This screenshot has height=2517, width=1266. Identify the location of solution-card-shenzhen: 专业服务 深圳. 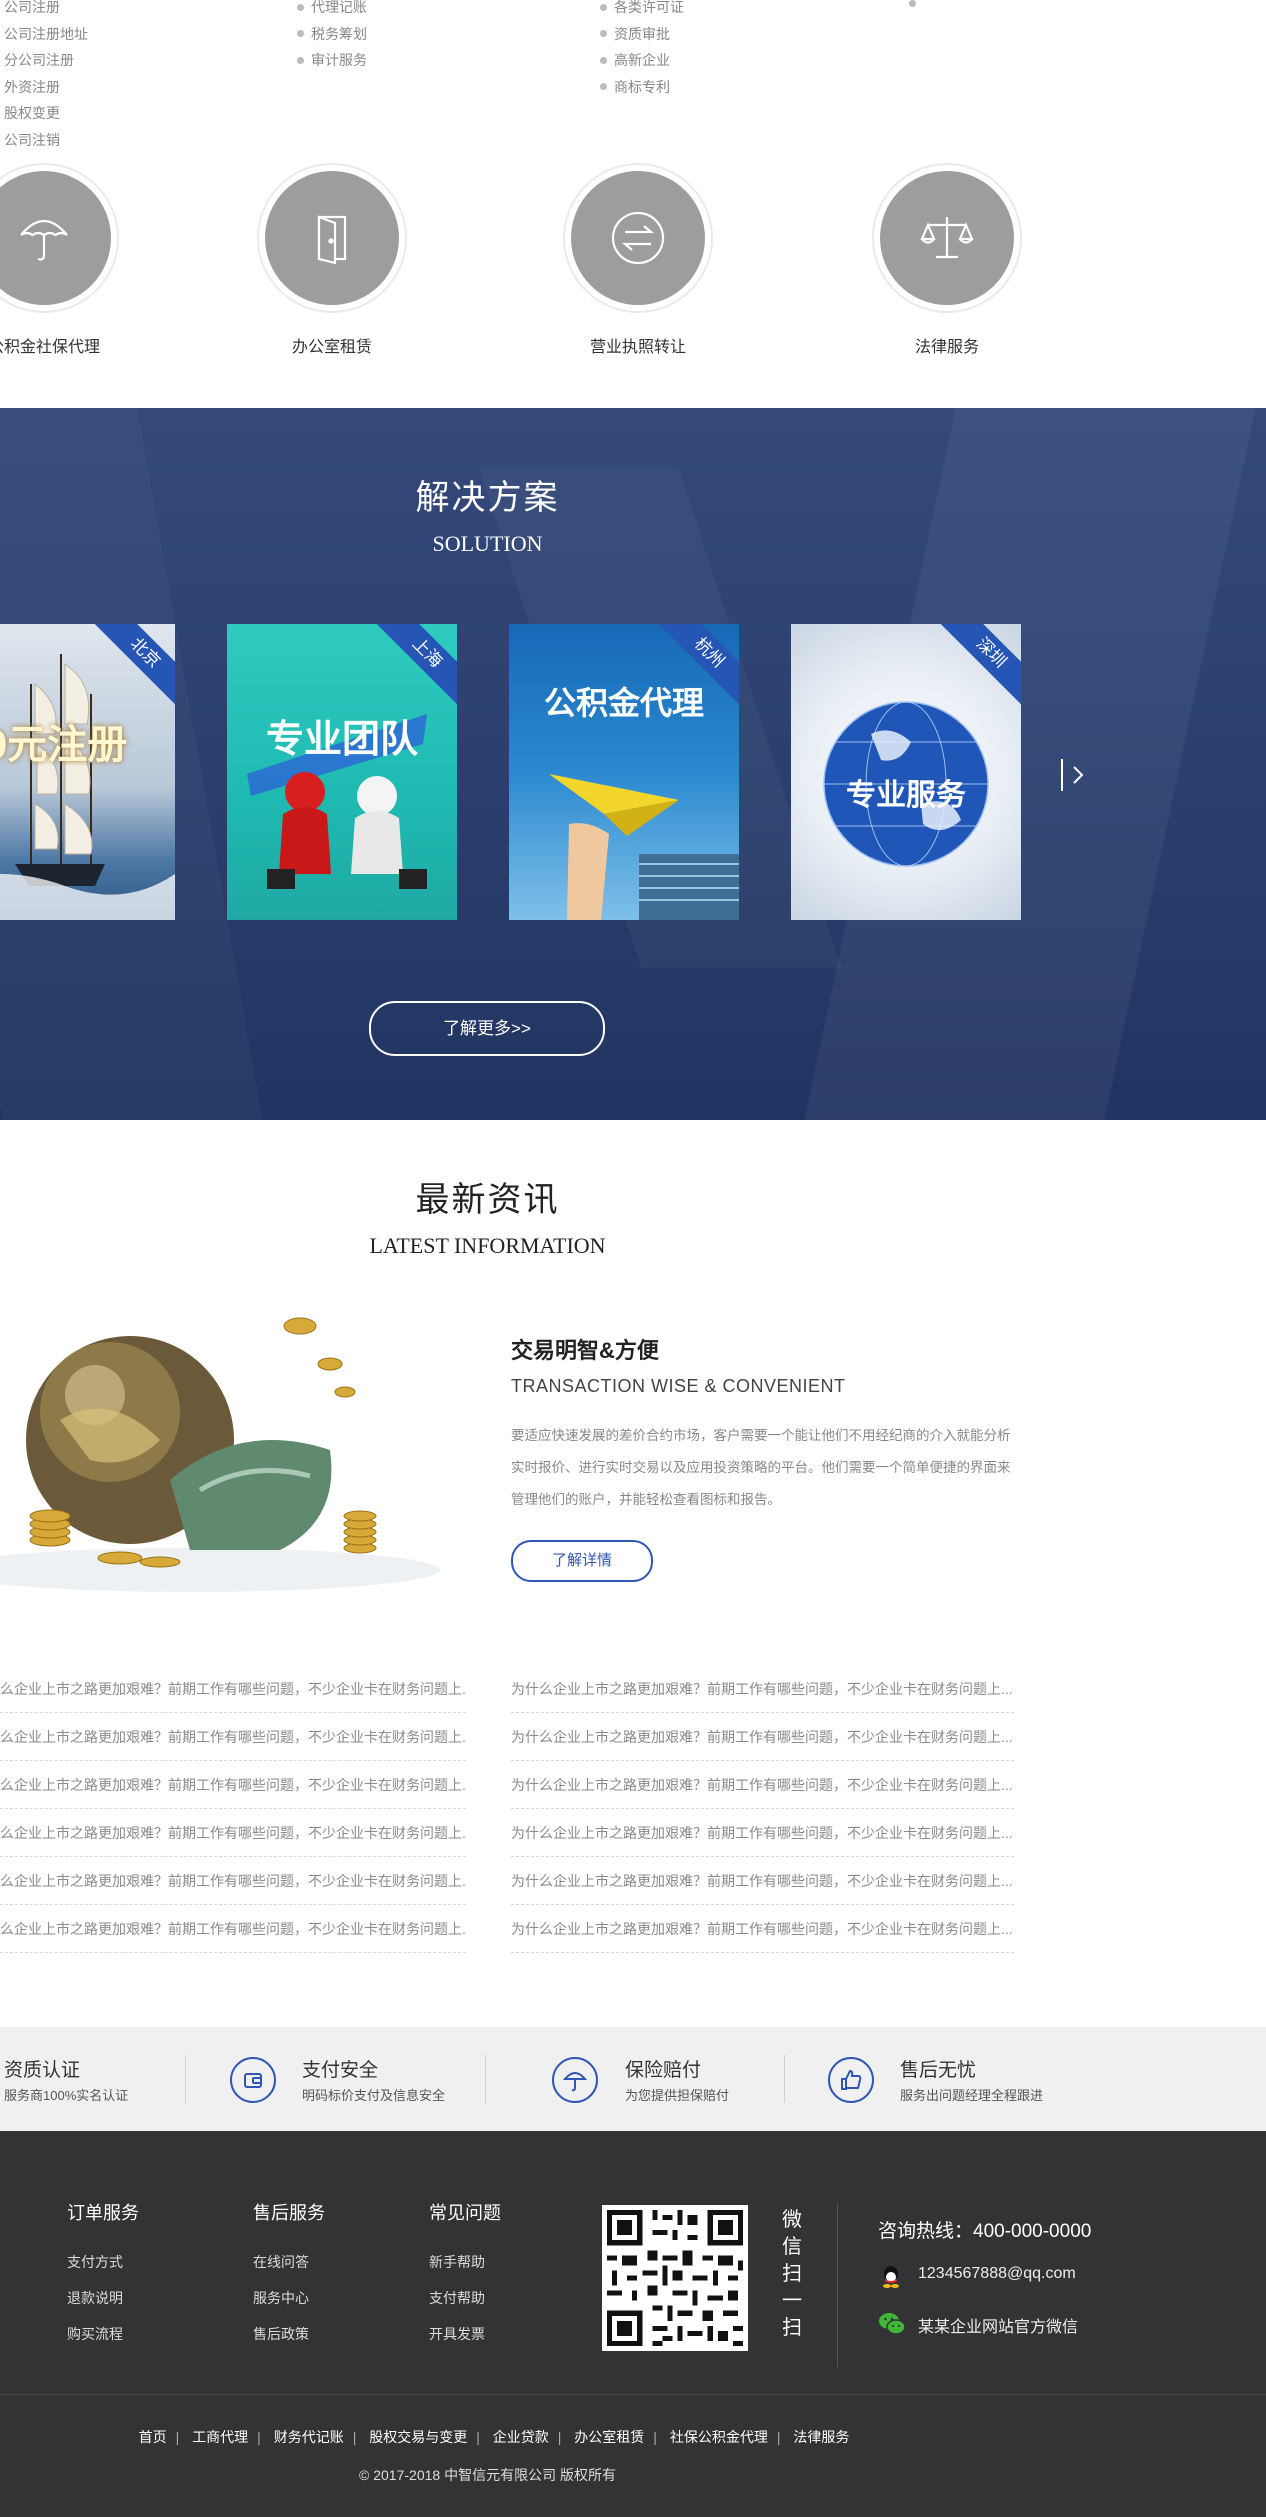
(906, 772).